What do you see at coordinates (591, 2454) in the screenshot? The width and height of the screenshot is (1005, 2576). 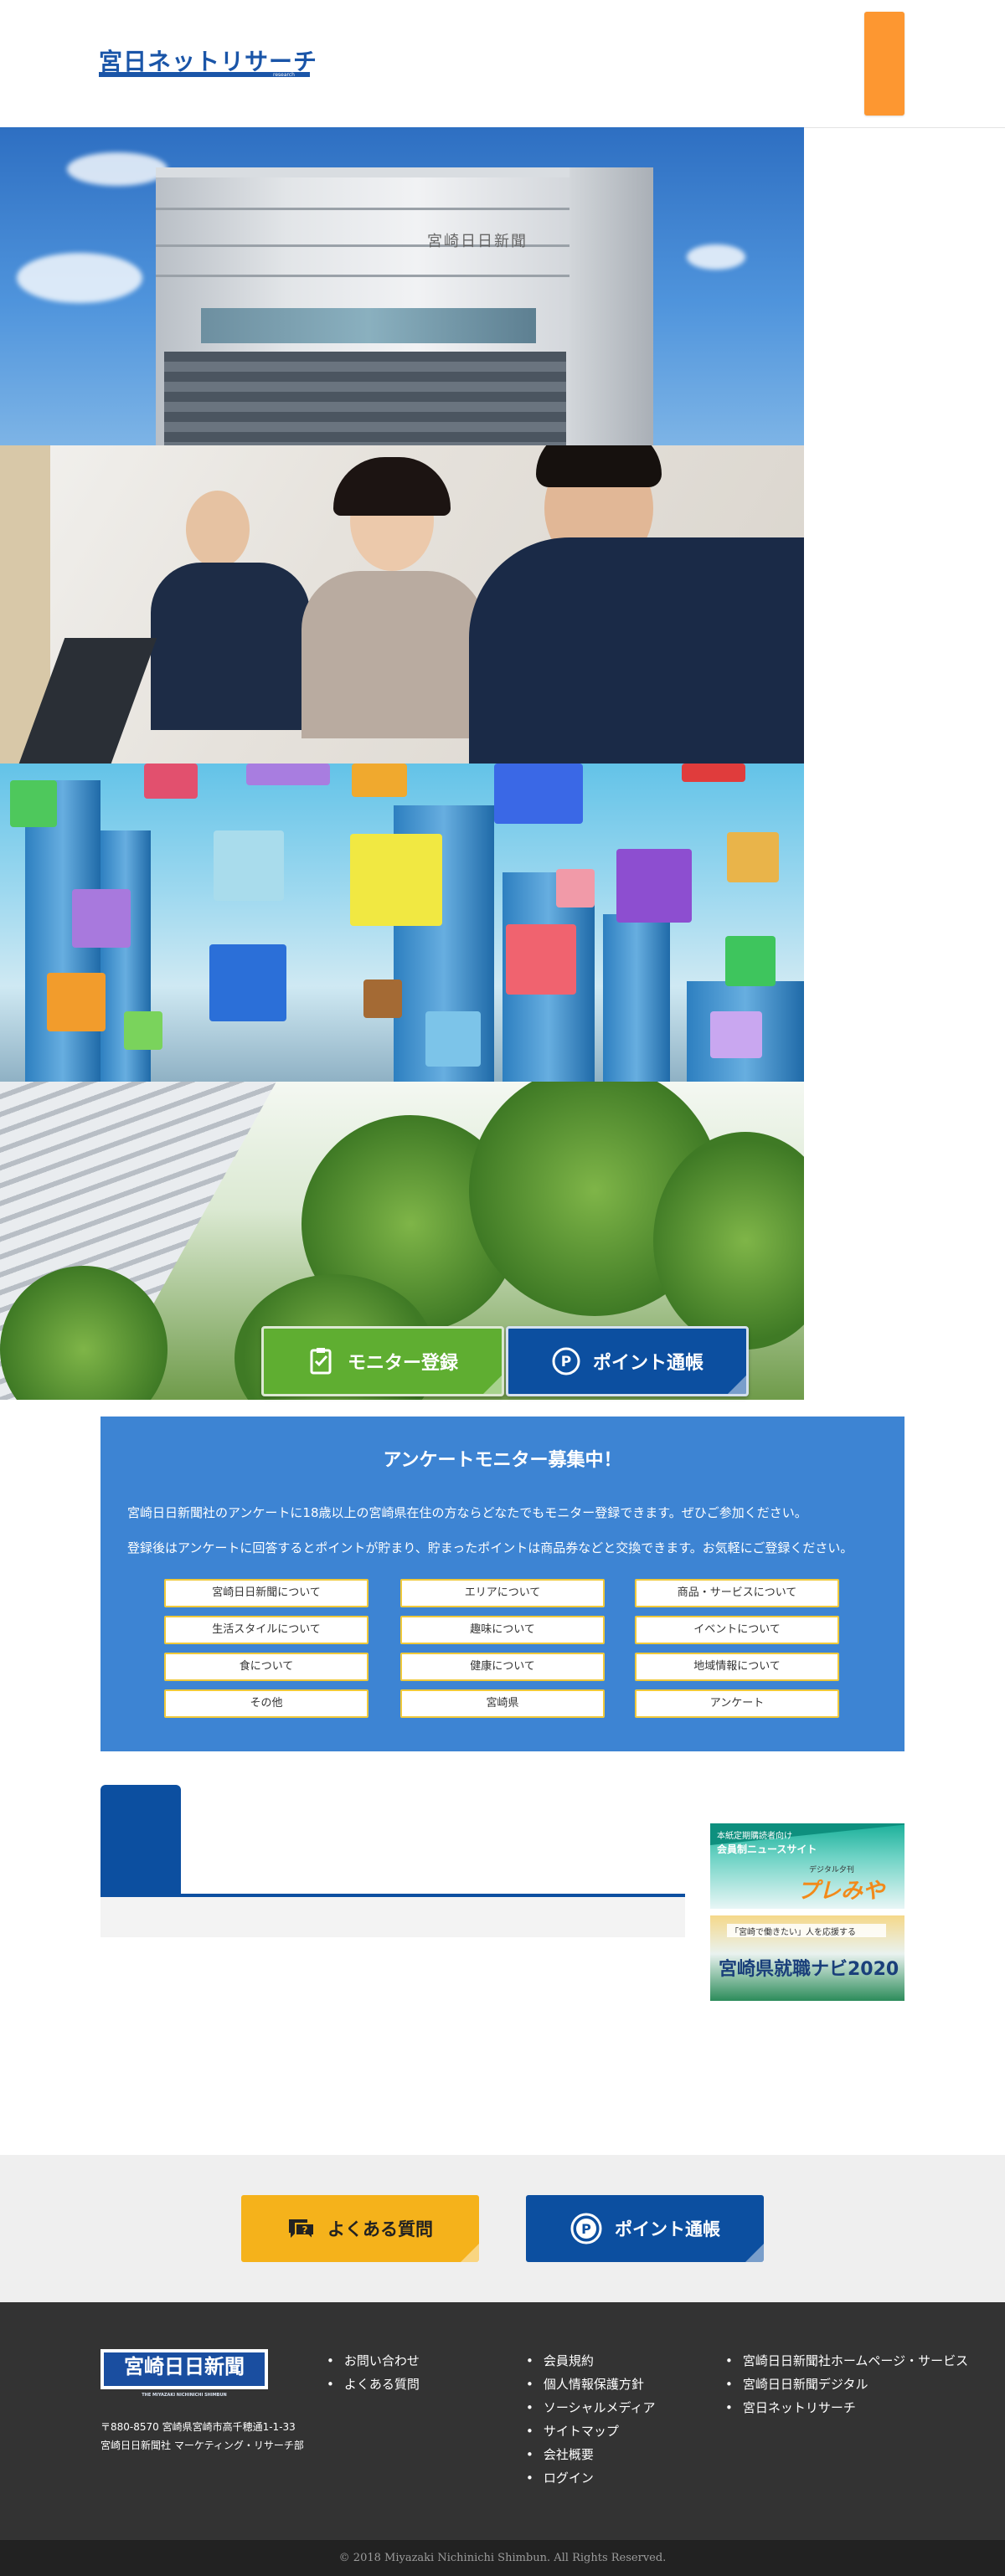 I see `footer-link: 会社概要` at bounding box center [591, 2454].